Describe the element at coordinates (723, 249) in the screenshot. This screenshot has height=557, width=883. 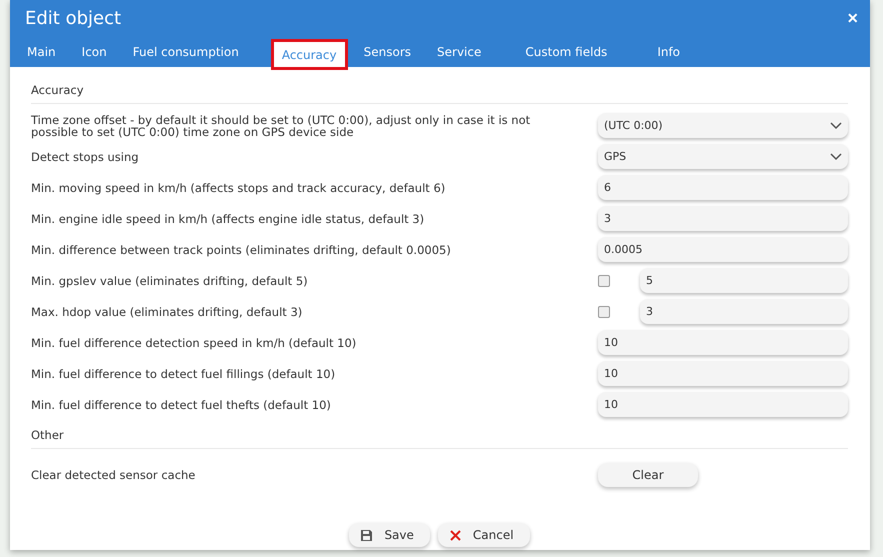
I see `input-field: 0.0005` at that location.